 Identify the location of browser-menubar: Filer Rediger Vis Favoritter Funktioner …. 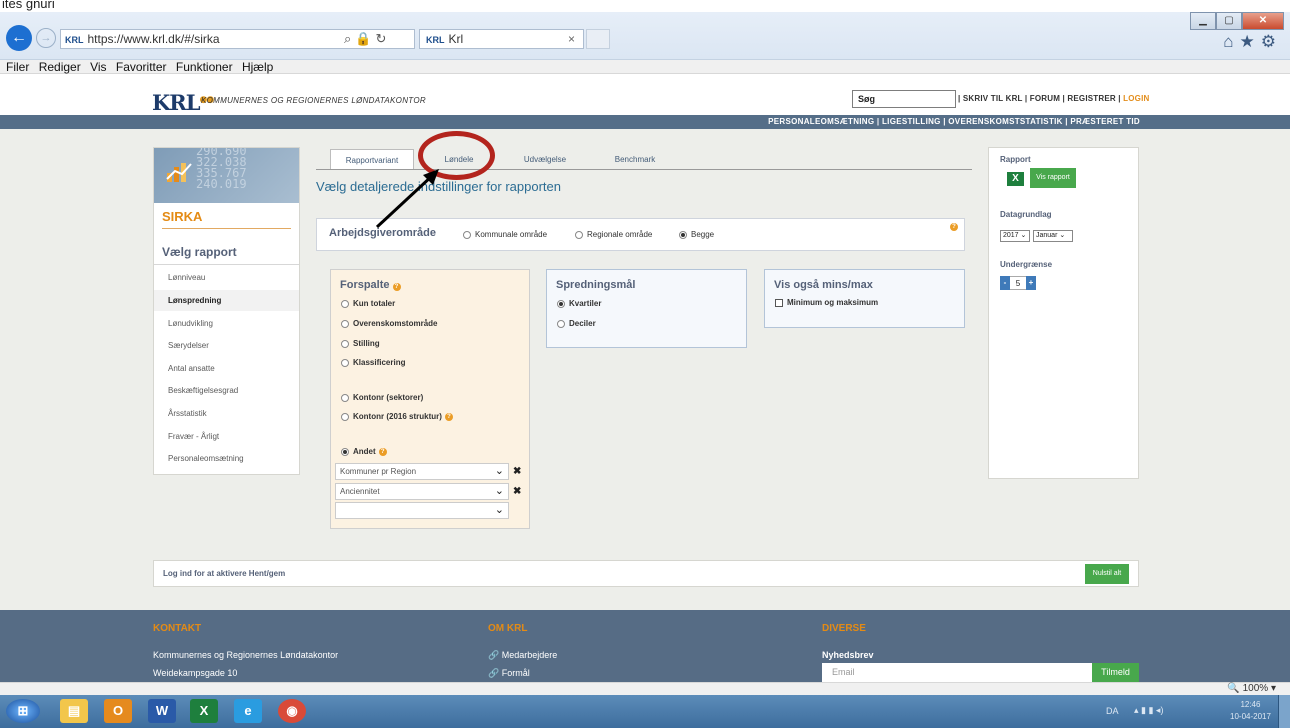
(645, 67).